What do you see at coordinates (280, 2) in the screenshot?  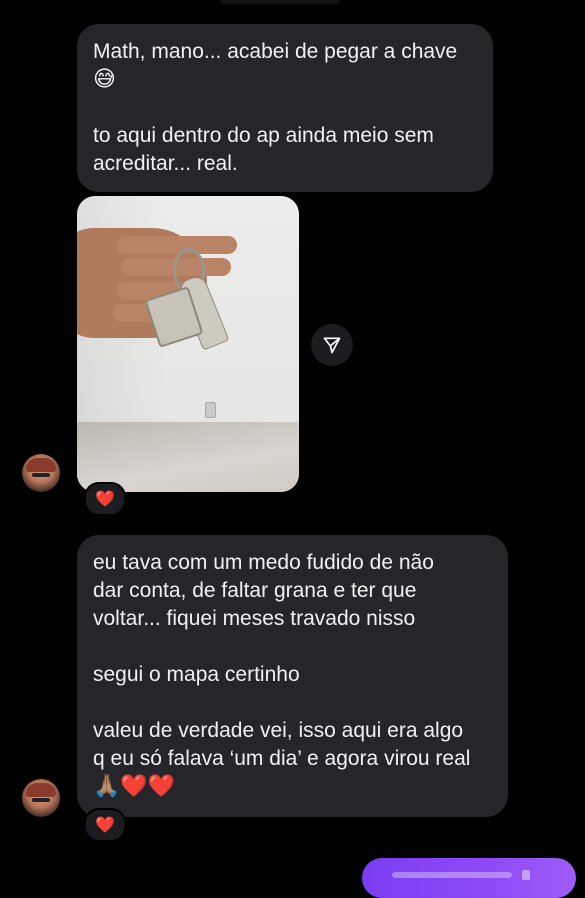 I see `top-scroll-edge` at bounding box center [280, 2].